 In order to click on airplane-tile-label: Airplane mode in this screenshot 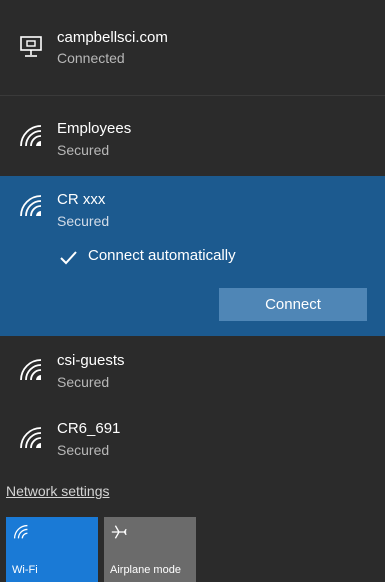, I will do `click(145, 570)`.